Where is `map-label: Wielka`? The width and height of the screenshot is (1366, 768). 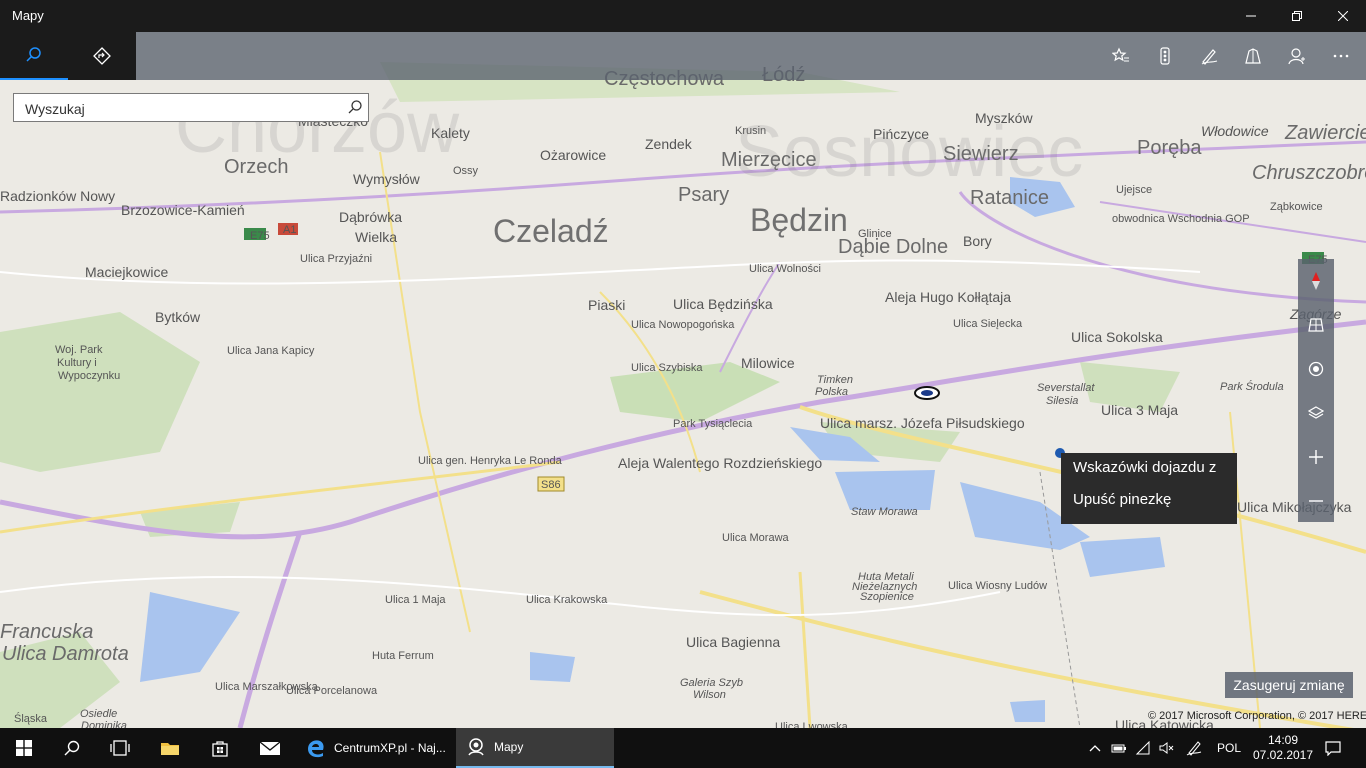
map-label: Wielka is located at coordinates (376, 237).